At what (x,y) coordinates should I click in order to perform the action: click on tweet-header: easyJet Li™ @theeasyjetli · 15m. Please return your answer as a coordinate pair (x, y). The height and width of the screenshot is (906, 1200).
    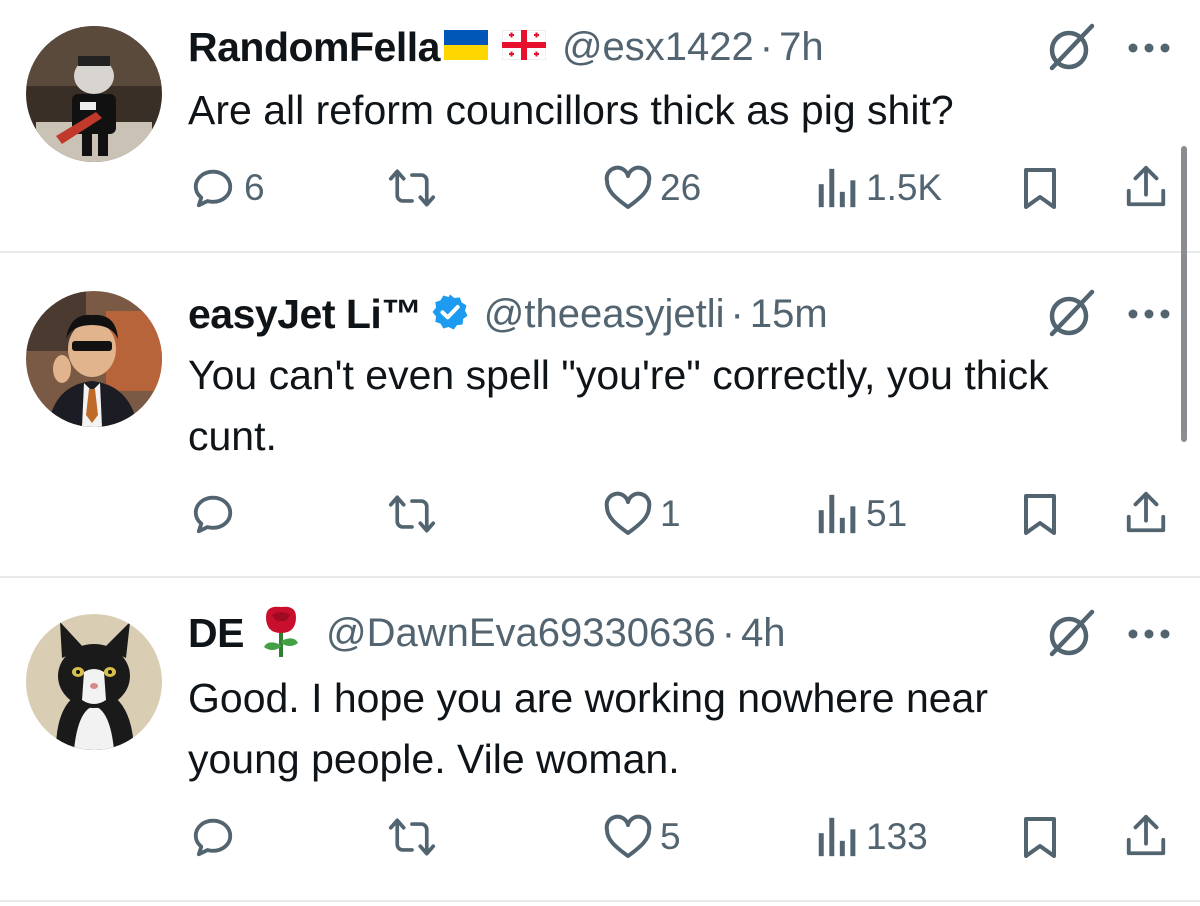
    Looking at the image, I should click on (508, 314).